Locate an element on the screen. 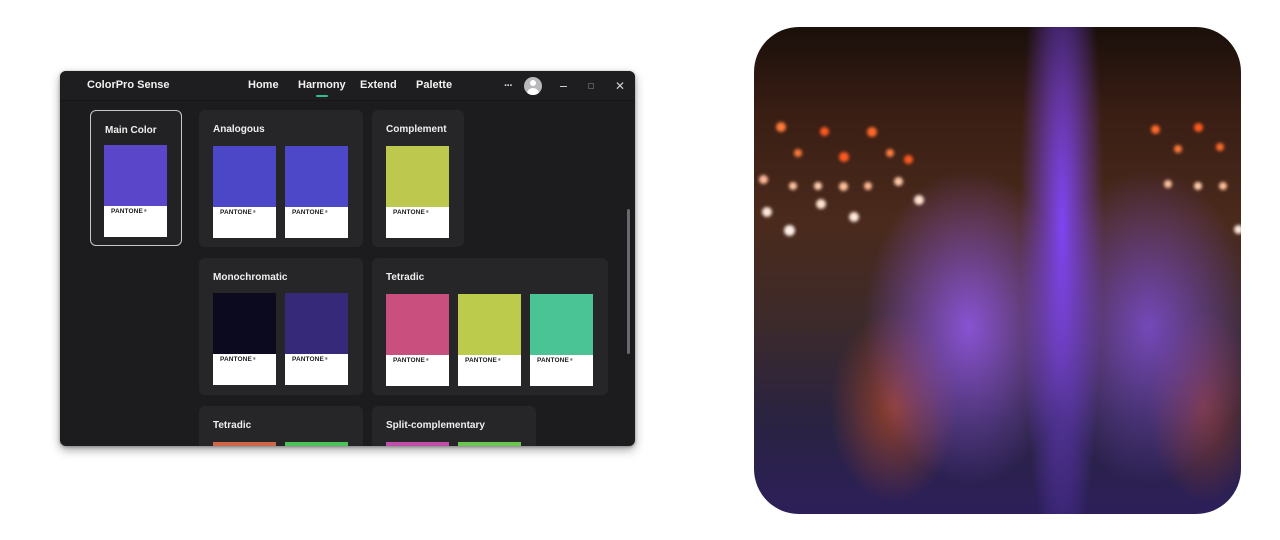 Image resolution: width=1280 pixels, height=540 pixels. tab-extend-label: Extend is located at coordinates (378, 85).